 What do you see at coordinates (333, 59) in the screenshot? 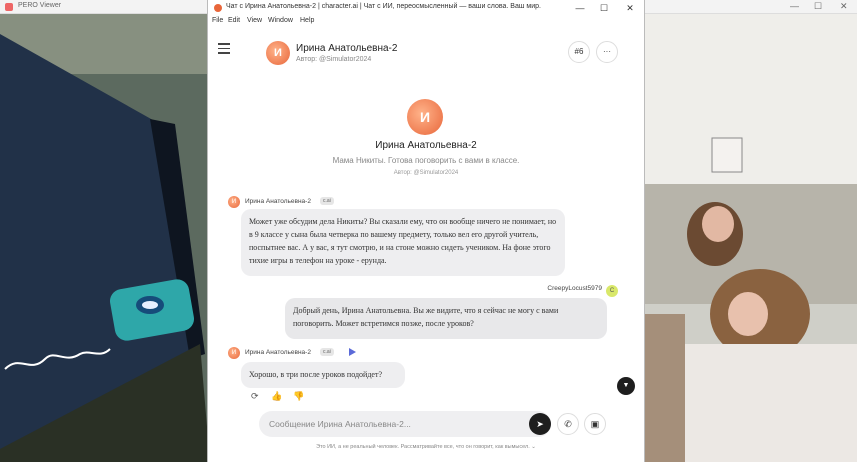
I see `header-character-author: Автор: @Simulator2024` at bounding box center [333, 59].